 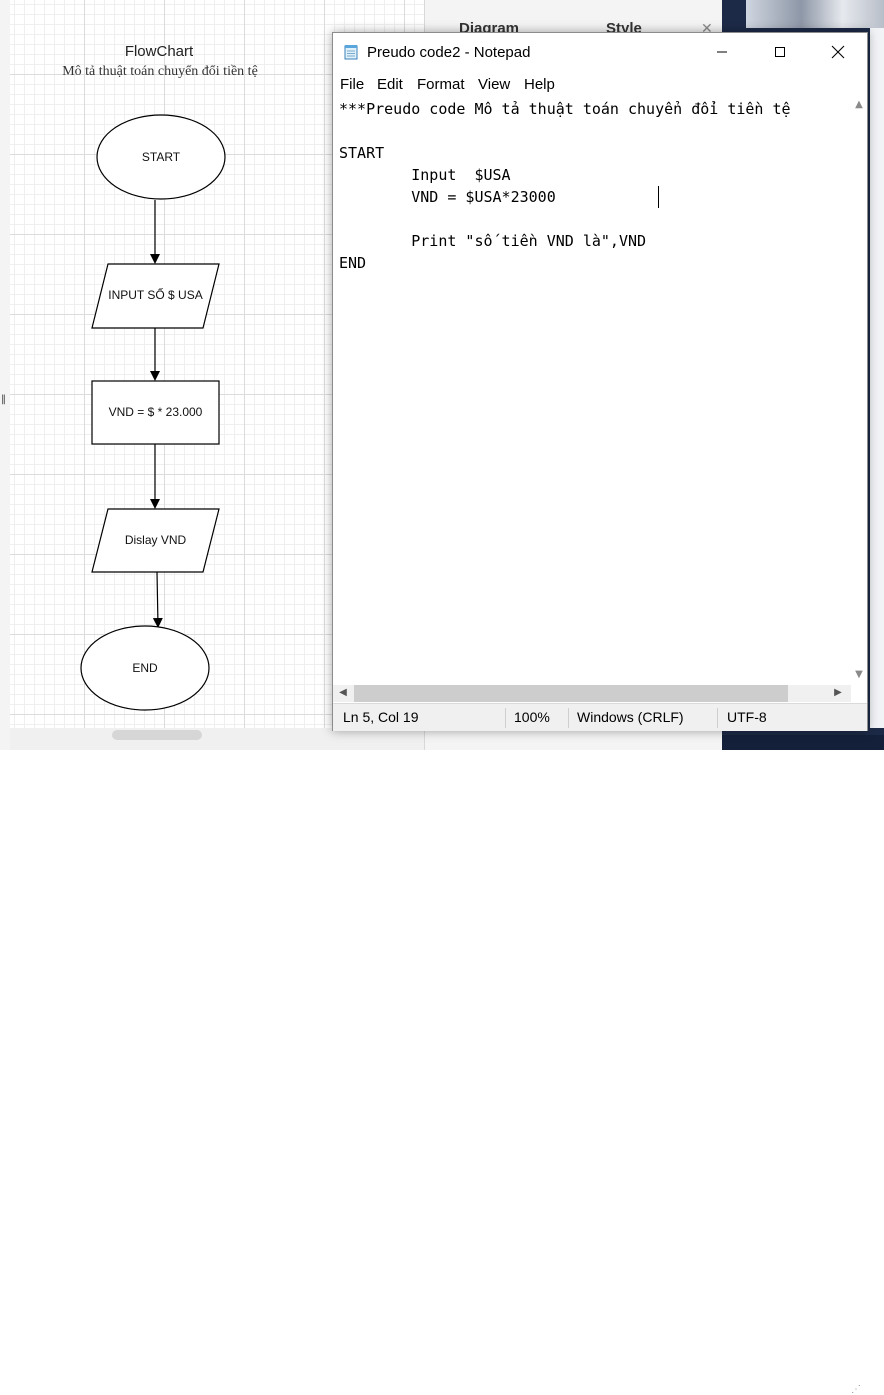 I want to click on scroll-left-icon: ◀, so click(x=343, y=693).